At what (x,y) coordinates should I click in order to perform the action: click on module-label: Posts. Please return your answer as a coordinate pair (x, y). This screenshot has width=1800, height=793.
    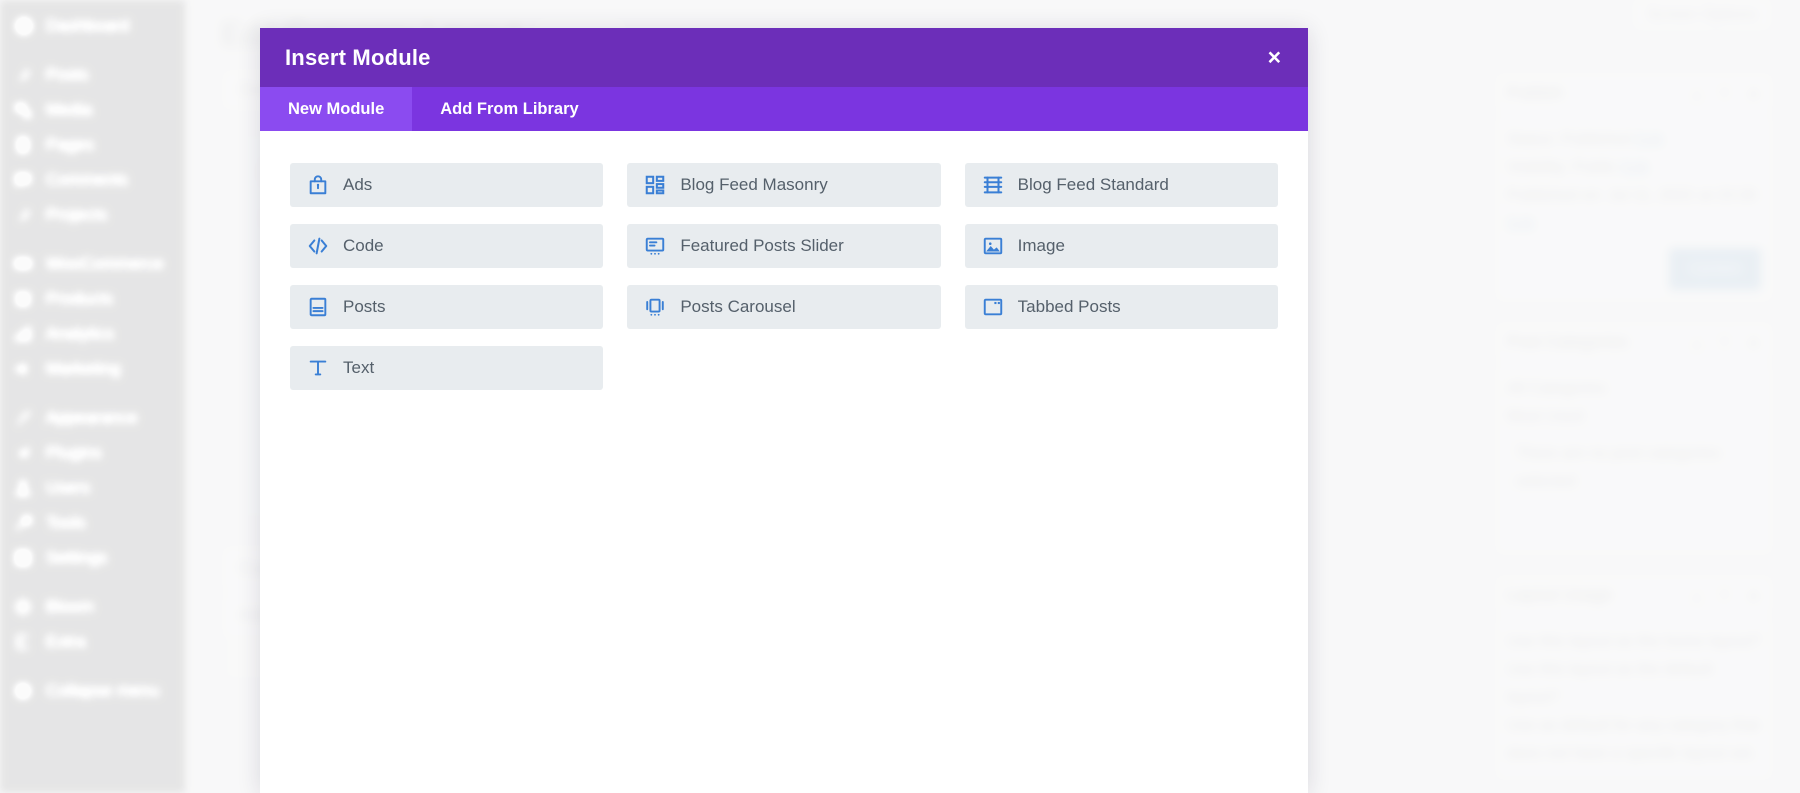
    Looking at the image, I should click on (364, 306).